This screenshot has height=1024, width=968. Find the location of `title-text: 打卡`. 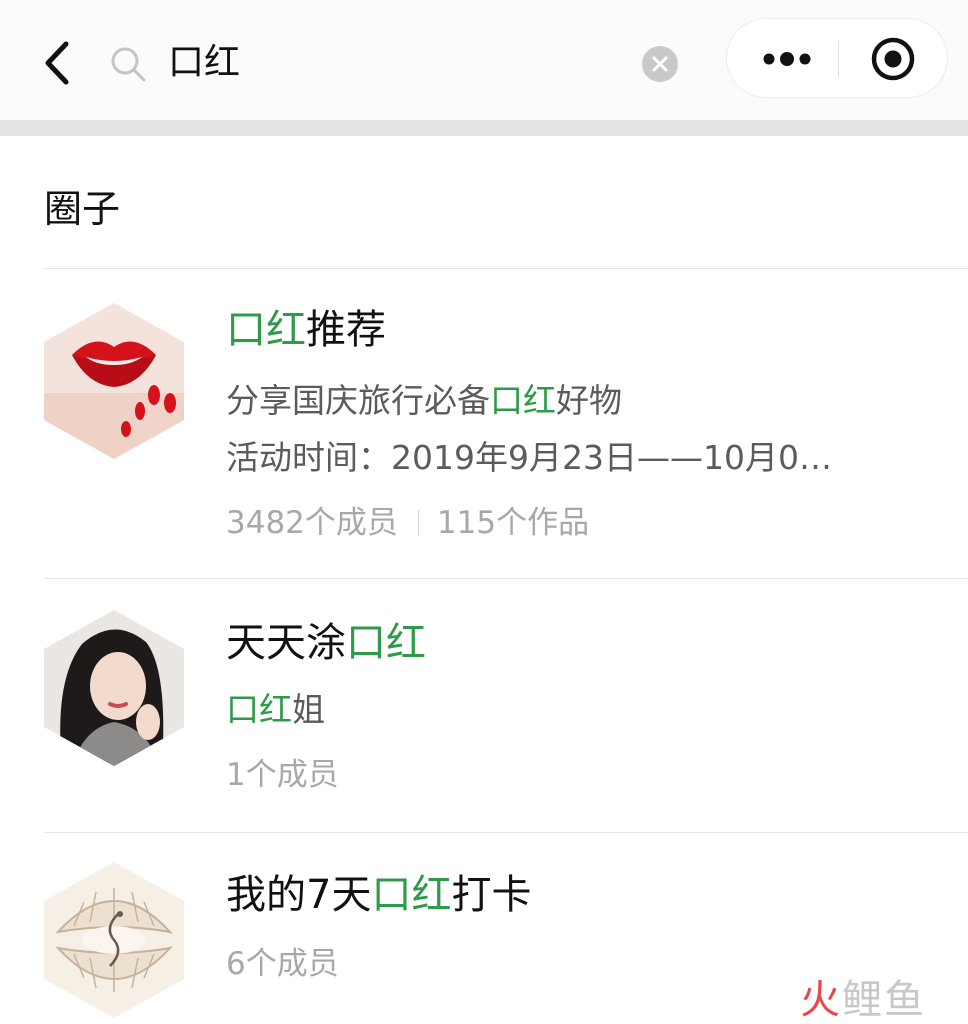

title-text: 打卡 is located at coordinates (491, 895).